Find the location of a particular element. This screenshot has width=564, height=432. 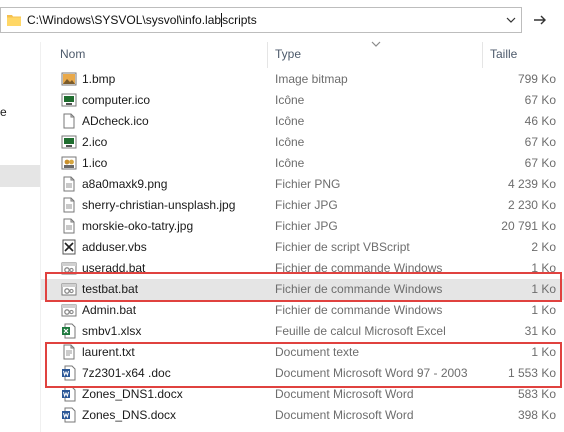

file-name: computer.ico is located at coordinates (116, 100).